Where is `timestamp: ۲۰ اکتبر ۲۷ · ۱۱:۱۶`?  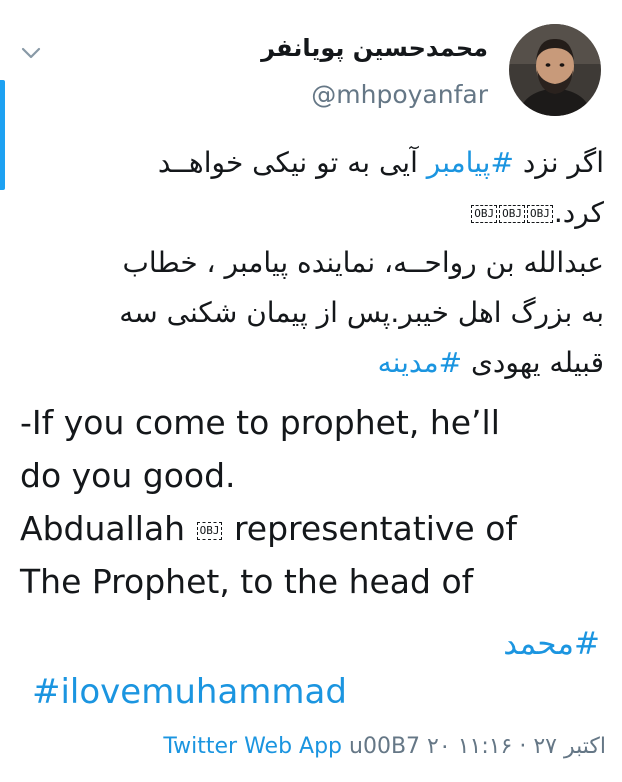
timestamp: ۲۰ اکتبر ۲۷ · ۱۱:۱۶ is located at coordinates (513, 746).